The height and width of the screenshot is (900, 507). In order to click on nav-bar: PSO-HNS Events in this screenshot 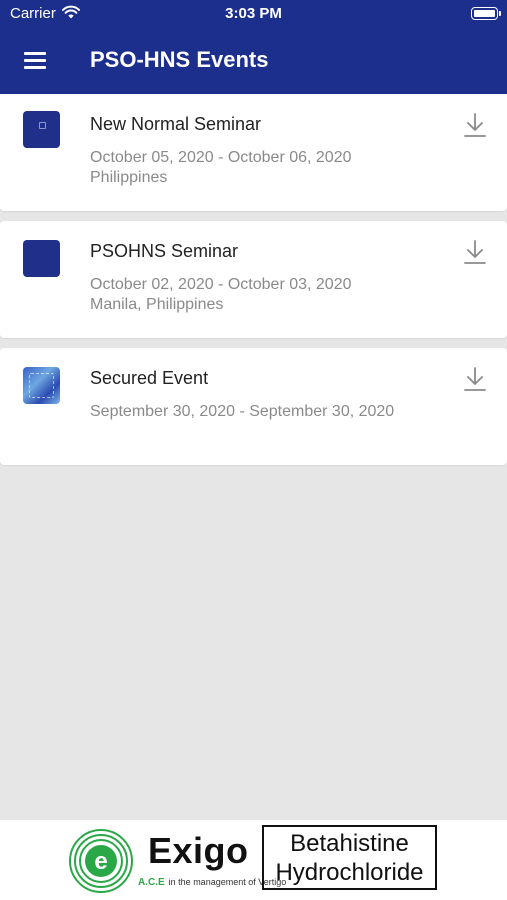, I will do `click(253, 61)`.